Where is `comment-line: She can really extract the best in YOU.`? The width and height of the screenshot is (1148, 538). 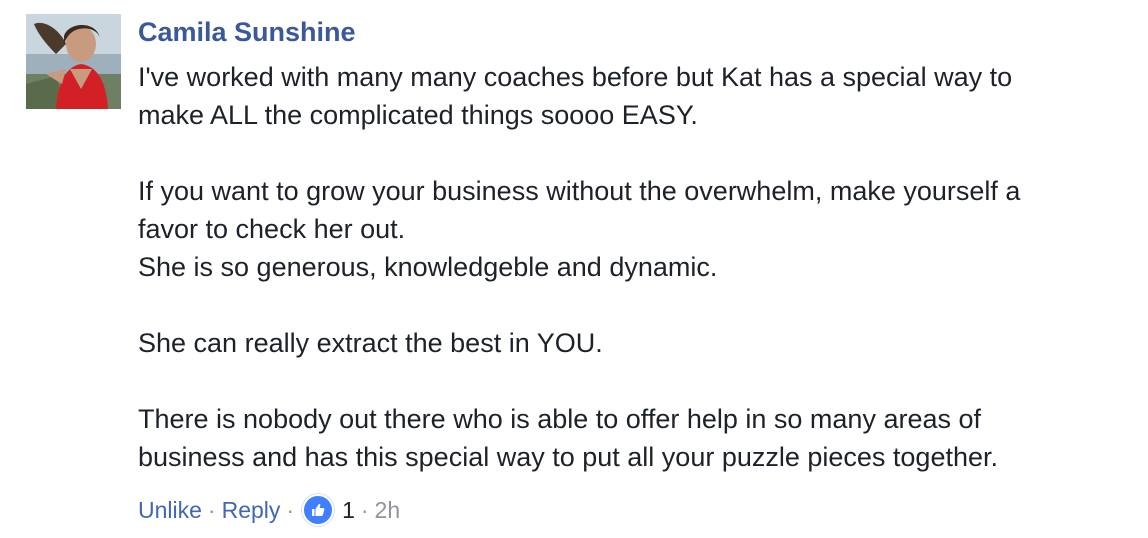 comment-line: She can really extract the best in YOU. is located at coordinates (370, 343).